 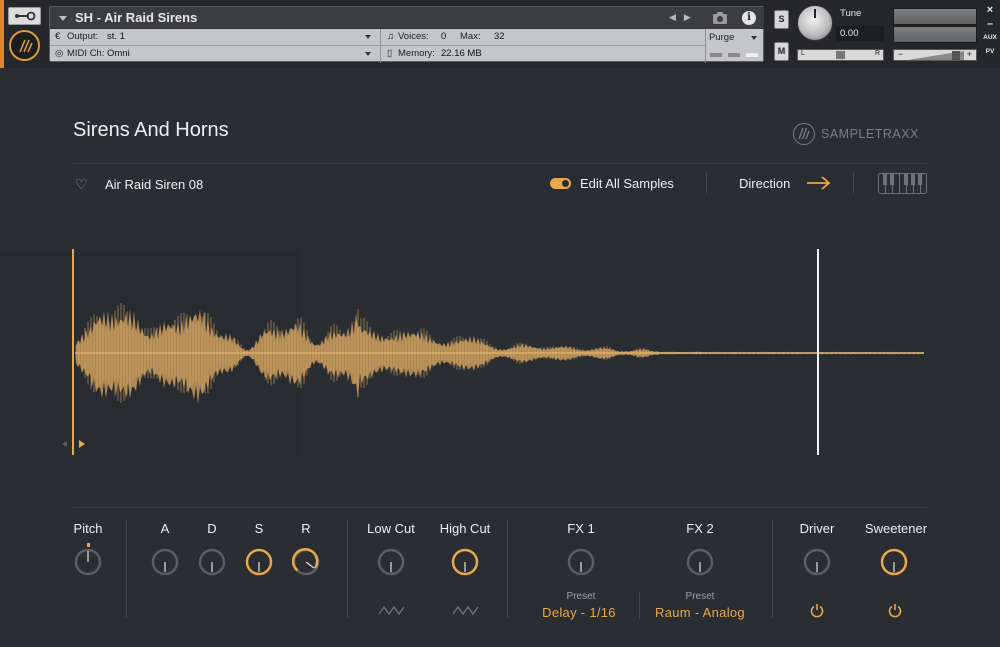 I want to click on fx1-knob, so click(x=581, y=562).